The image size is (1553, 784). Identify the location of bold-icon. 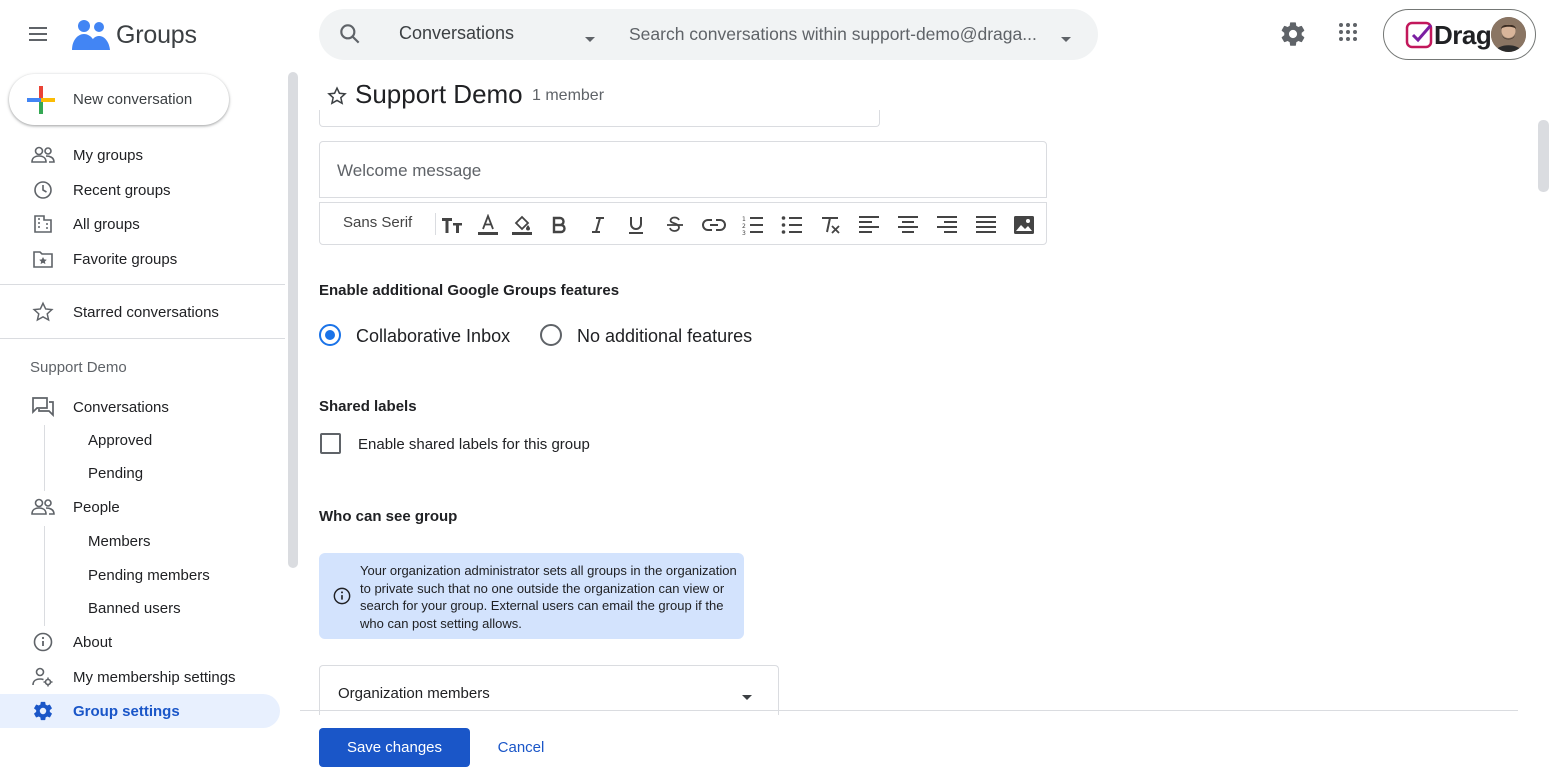
(559, 225).